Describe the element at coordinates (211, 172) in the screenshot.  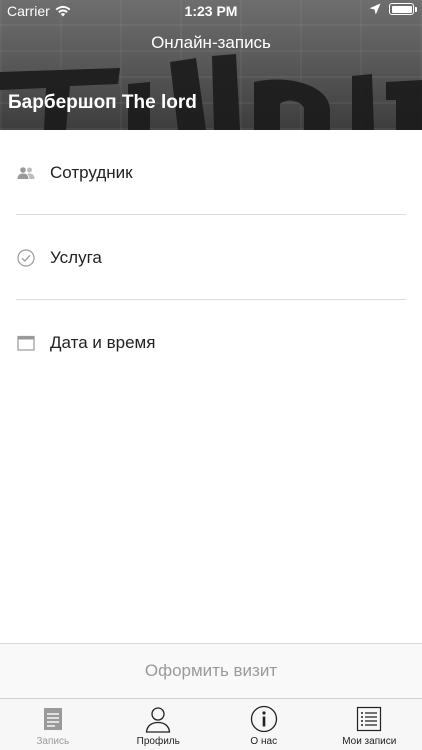
I see `row-staff: Сотрудник` at that location.